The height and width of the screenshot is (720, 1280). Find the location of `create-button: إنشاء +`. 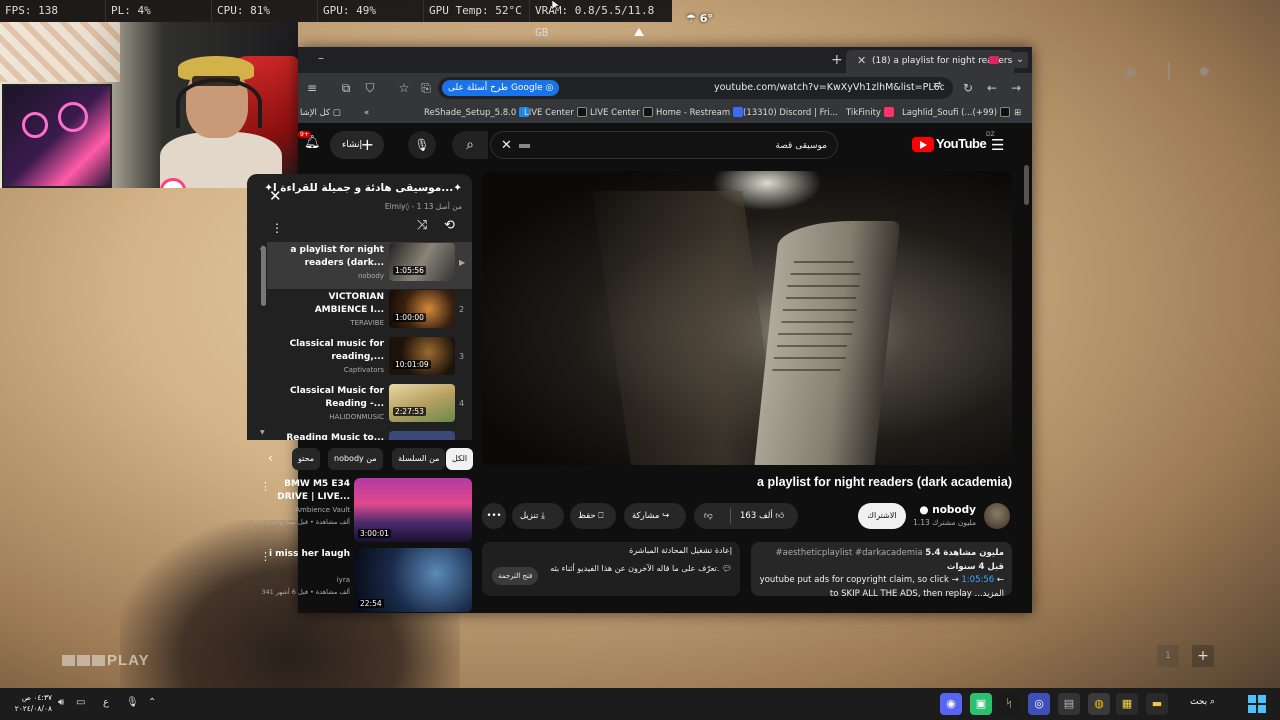

create-button: إنشاء + is located at coordinates (357, 145).